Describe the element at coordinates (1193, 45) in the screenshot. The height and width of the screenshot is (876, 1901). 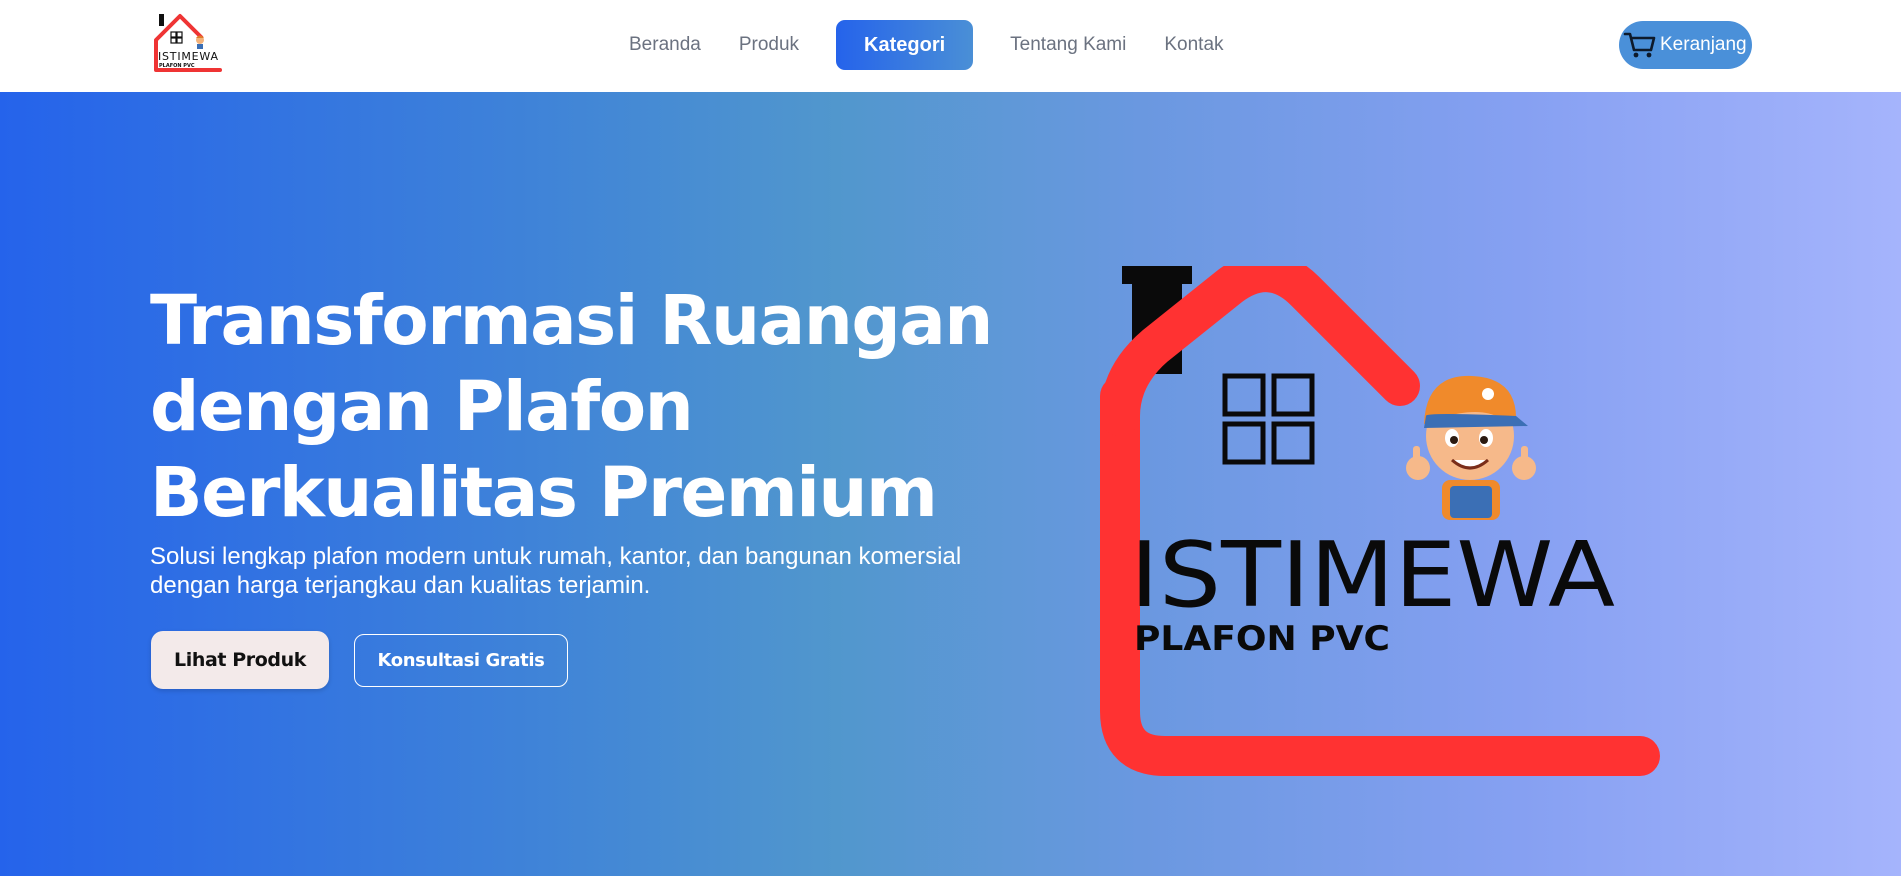
I see `nav-kontak: Kontak` at that location.